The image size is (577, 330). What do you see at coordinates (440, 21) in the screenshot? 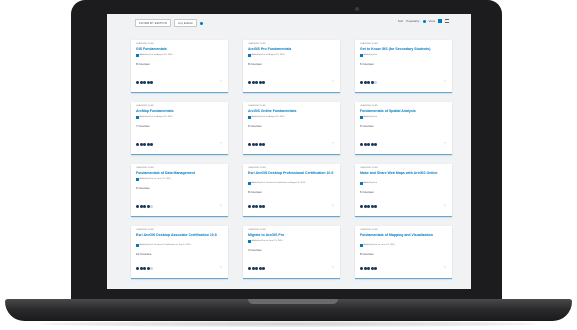
I see `grid-view-icon` at bounding box center [440, 21].